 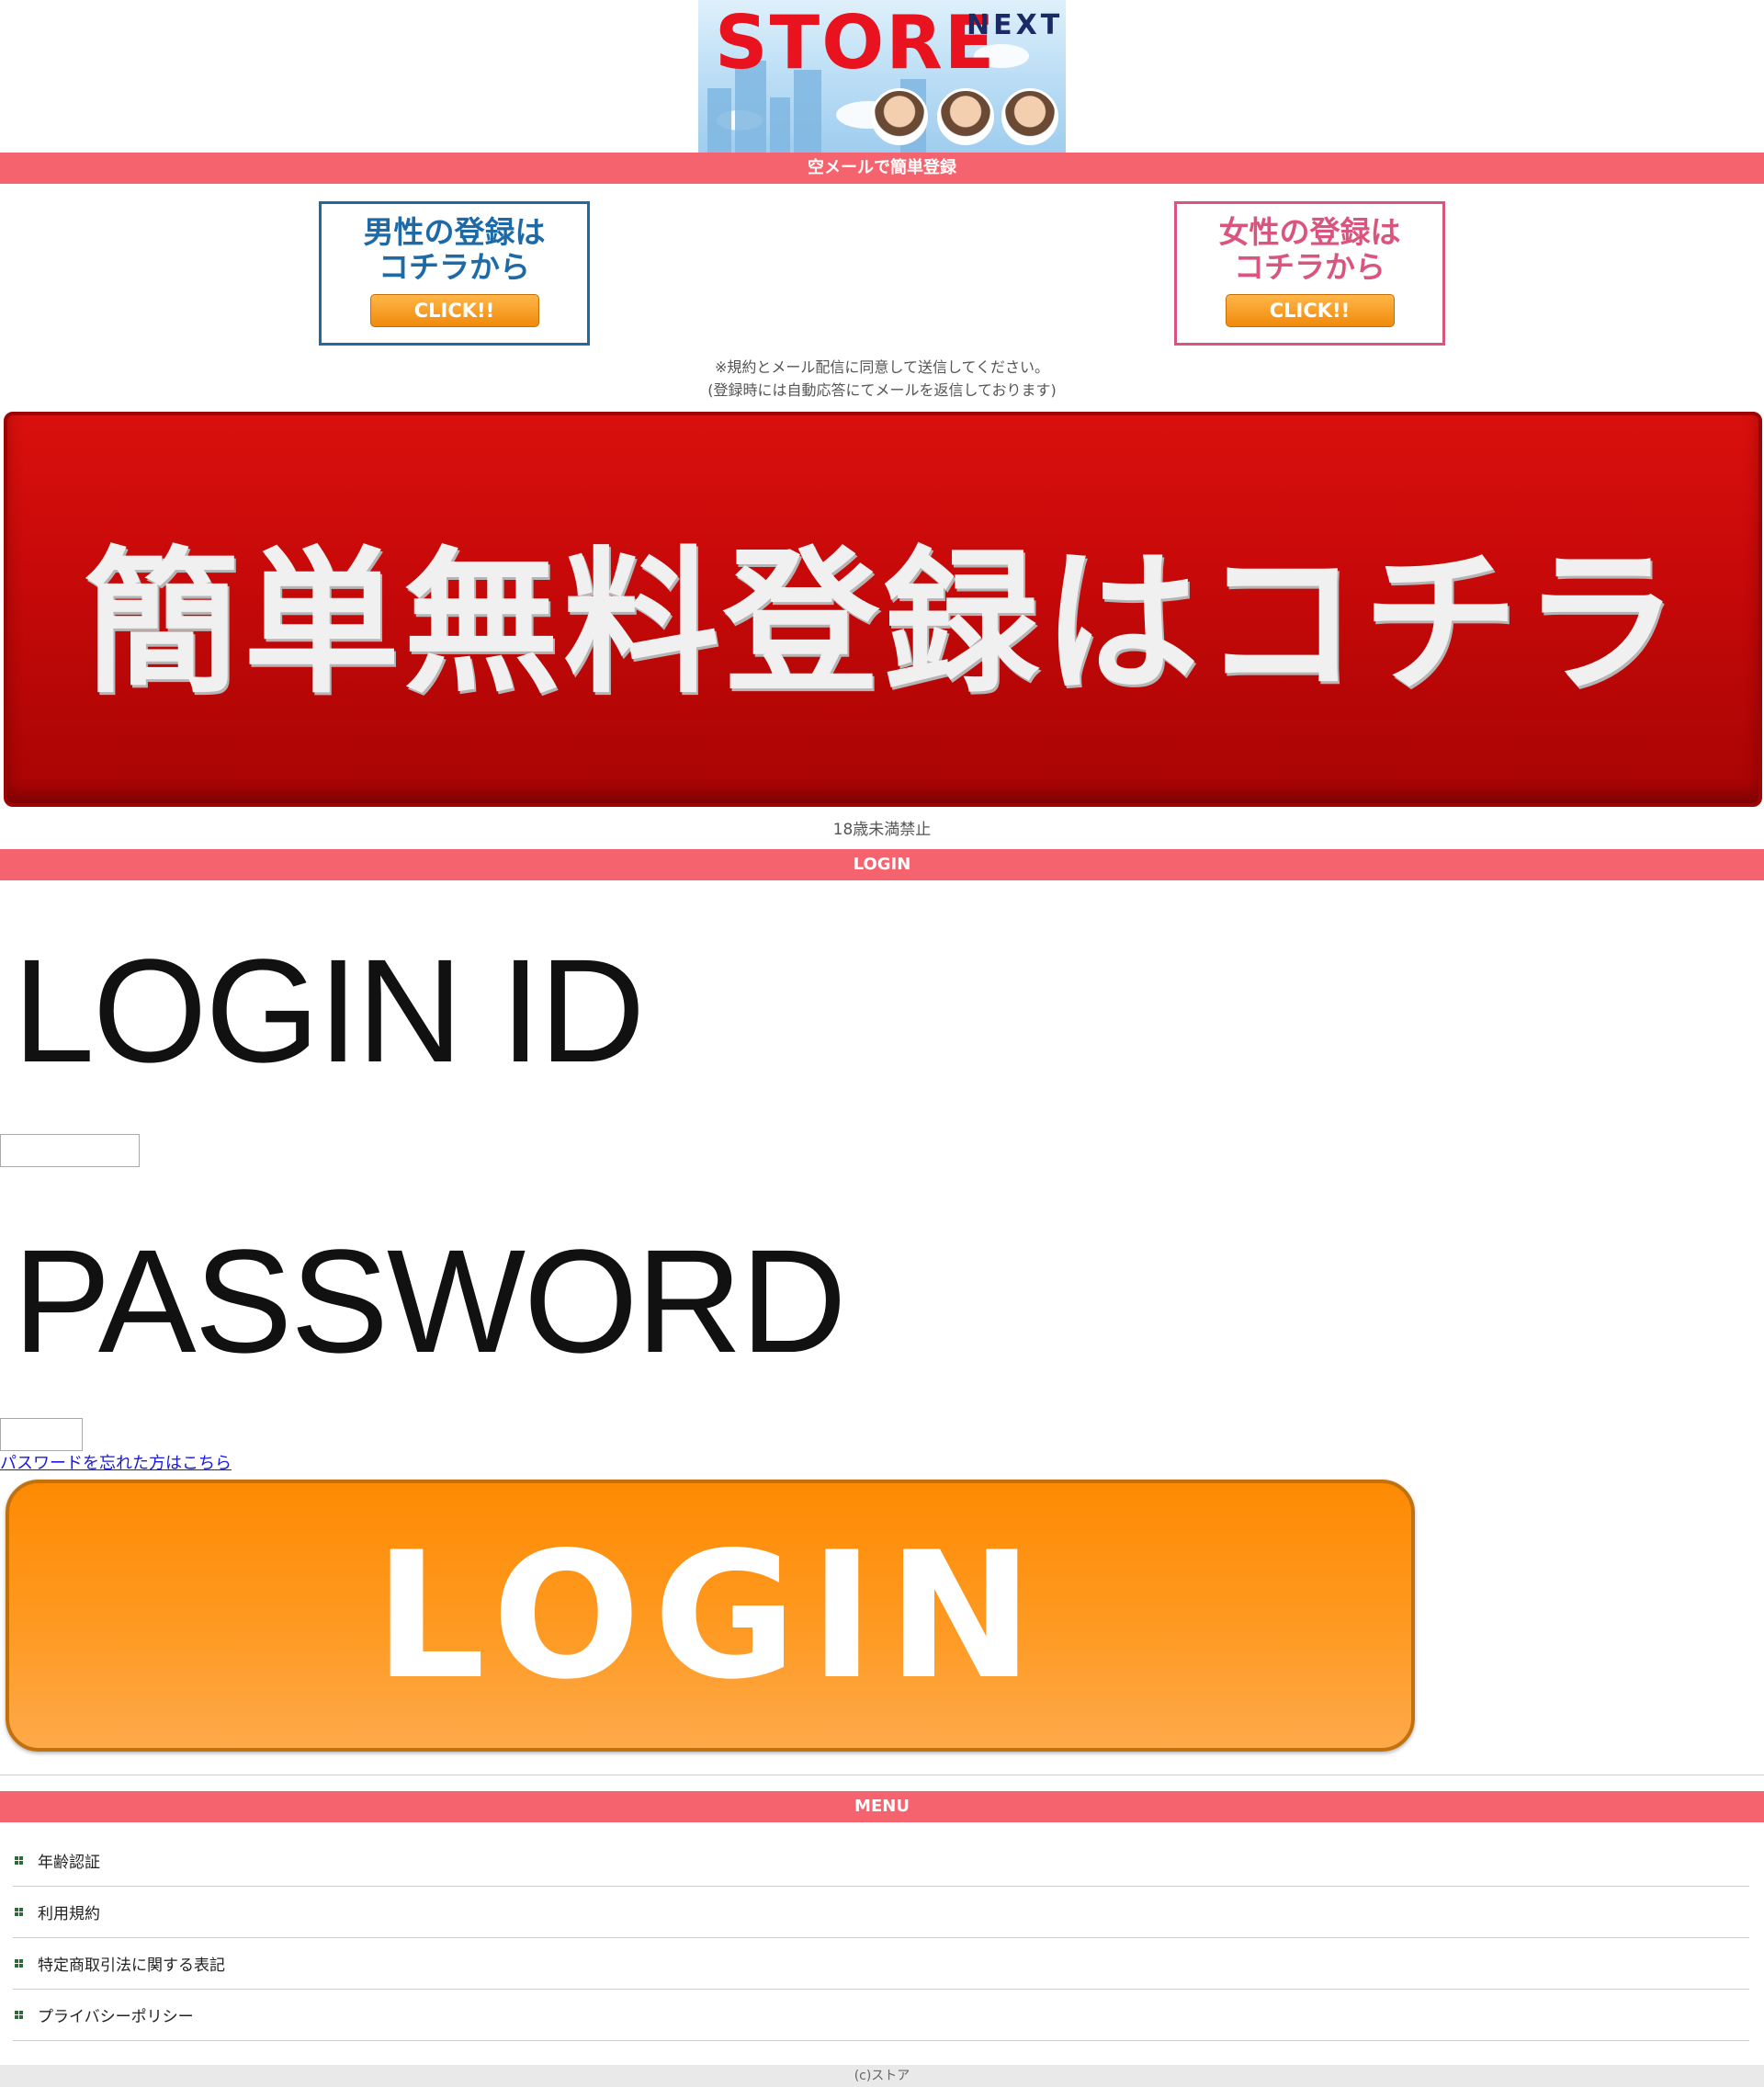 What do you see at coordinates (882, 2076) in the screenshot?
I see `footer-copyright: (c)ストア` at bounding box center [882, 2076].